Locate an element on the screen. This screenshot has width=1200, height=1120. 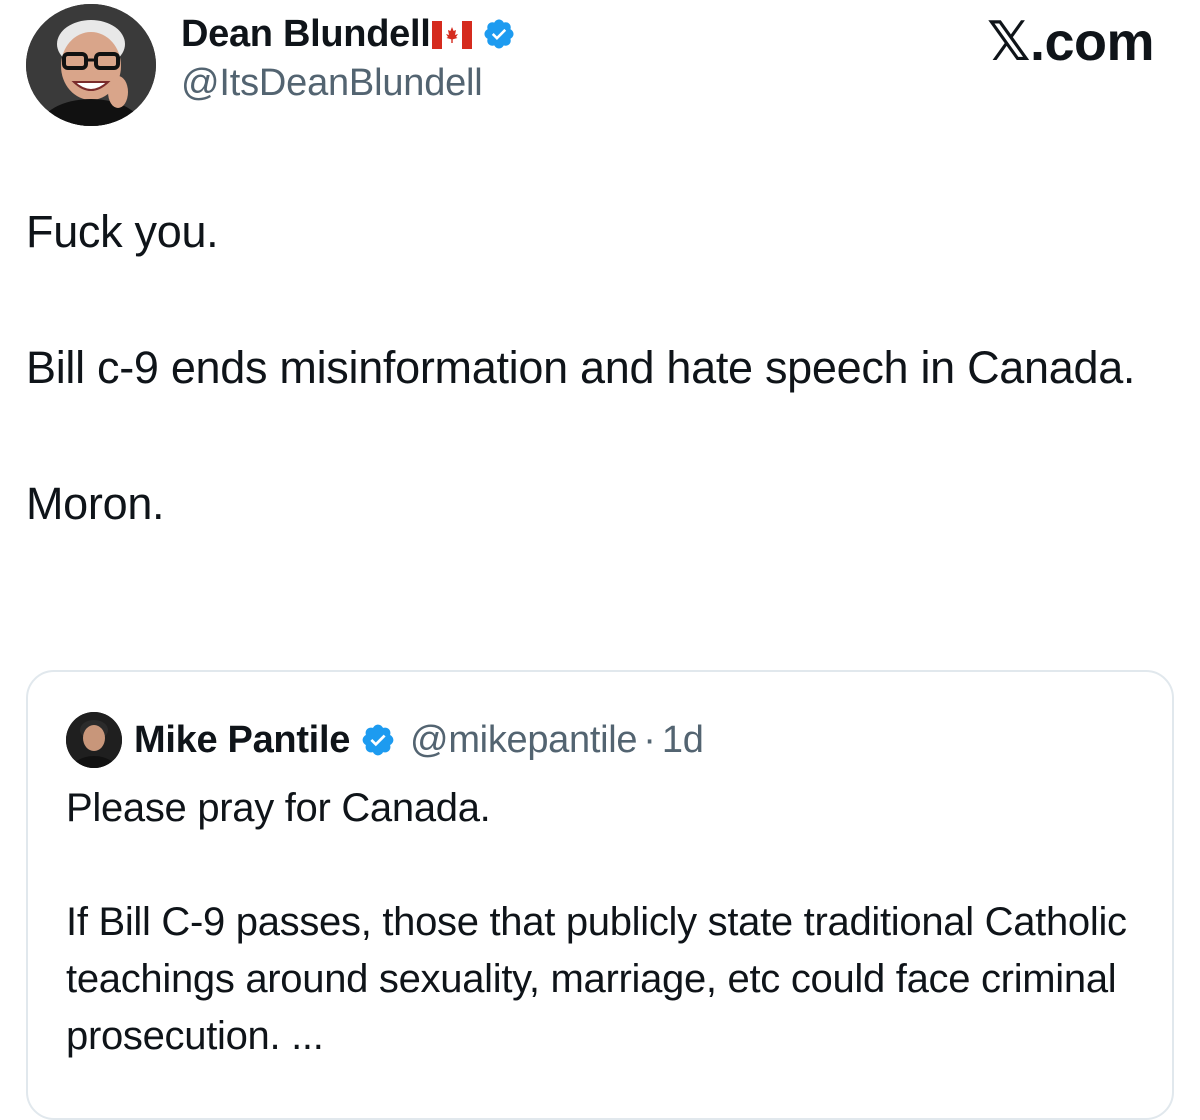
quoted-paragraph-1: Please pray for Canada. is located at coordinates (278, 808).